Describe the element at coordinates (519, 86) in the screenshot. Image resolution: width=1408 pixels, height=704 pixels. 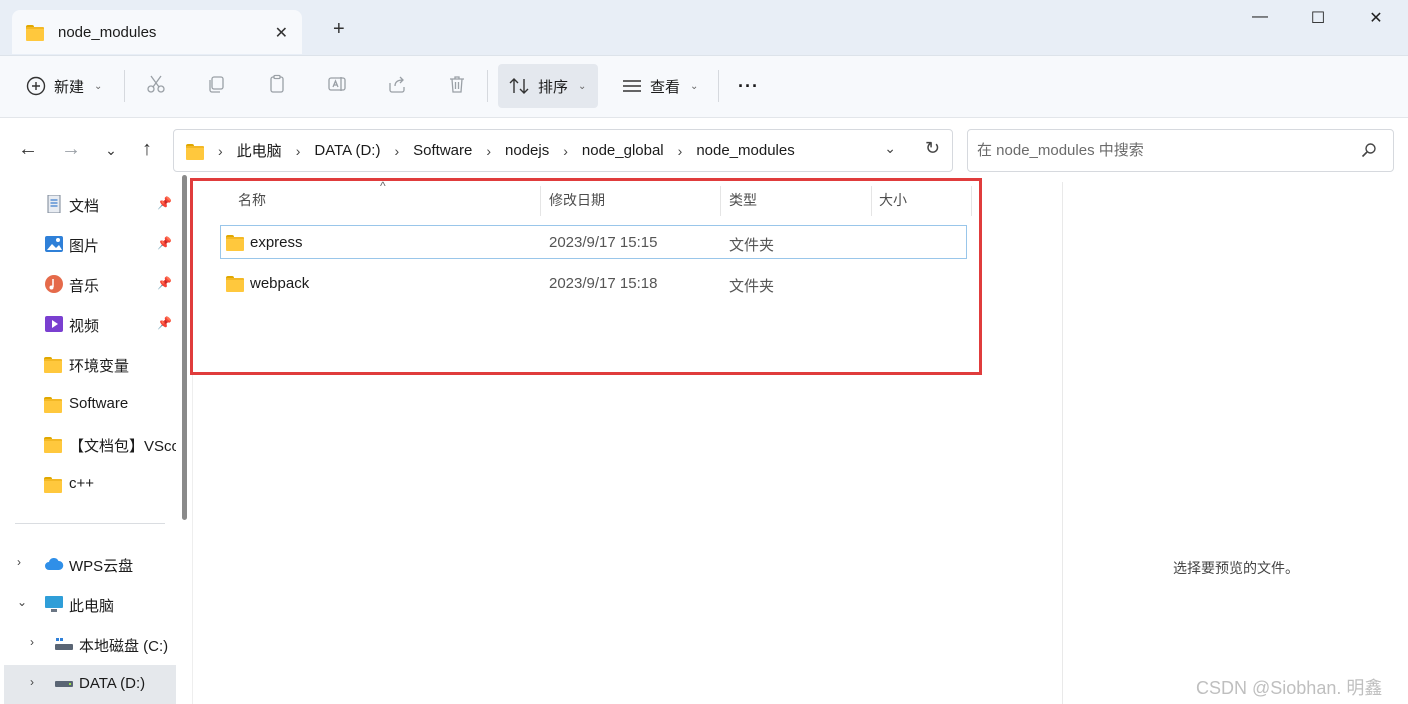
I see `sort-icon` at that location.